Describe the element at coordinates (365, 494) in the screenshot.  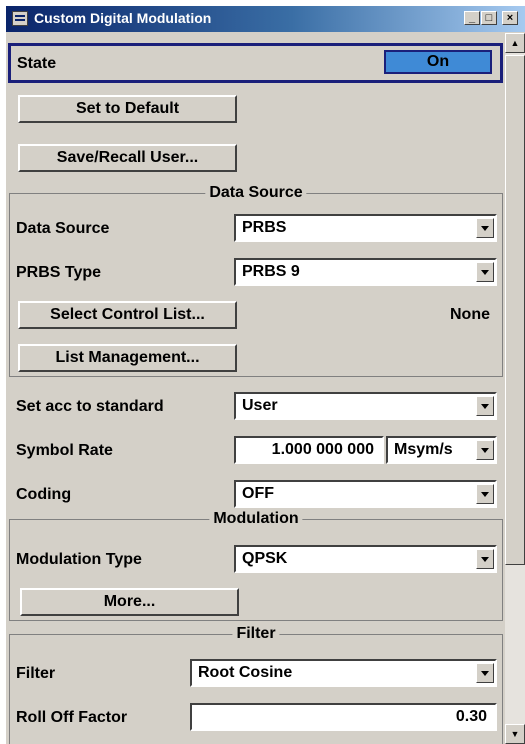
I see `coding-select: OFF` at that location.